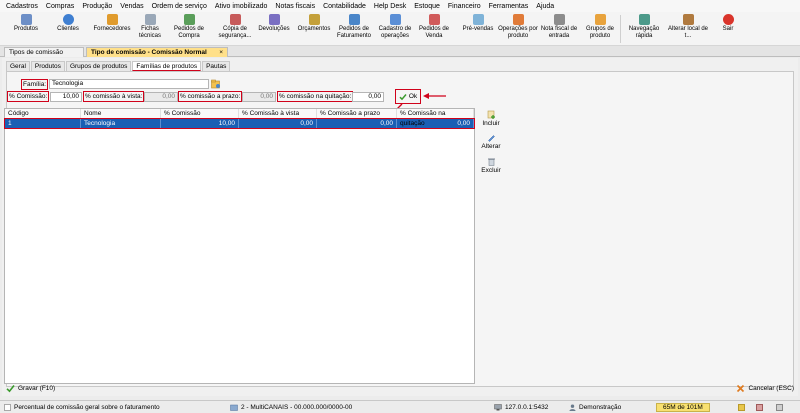  What do you see at coordinates (491, 138) in the screenshot?
I see `pencil-icon` at bounding box center [491, 138].